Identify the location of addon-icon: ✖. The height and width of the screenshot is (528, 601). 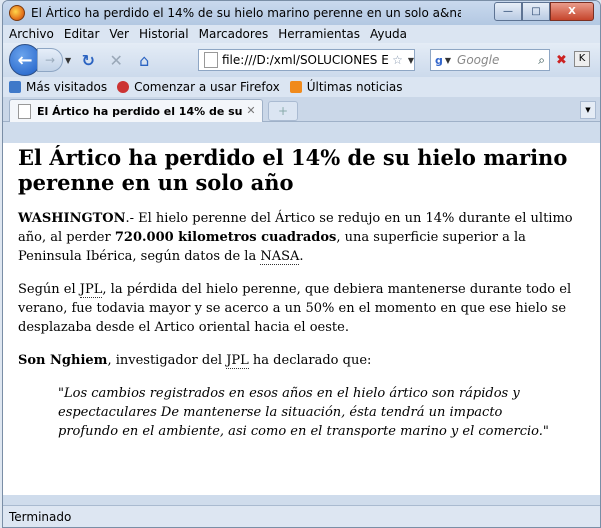
(561, 60).